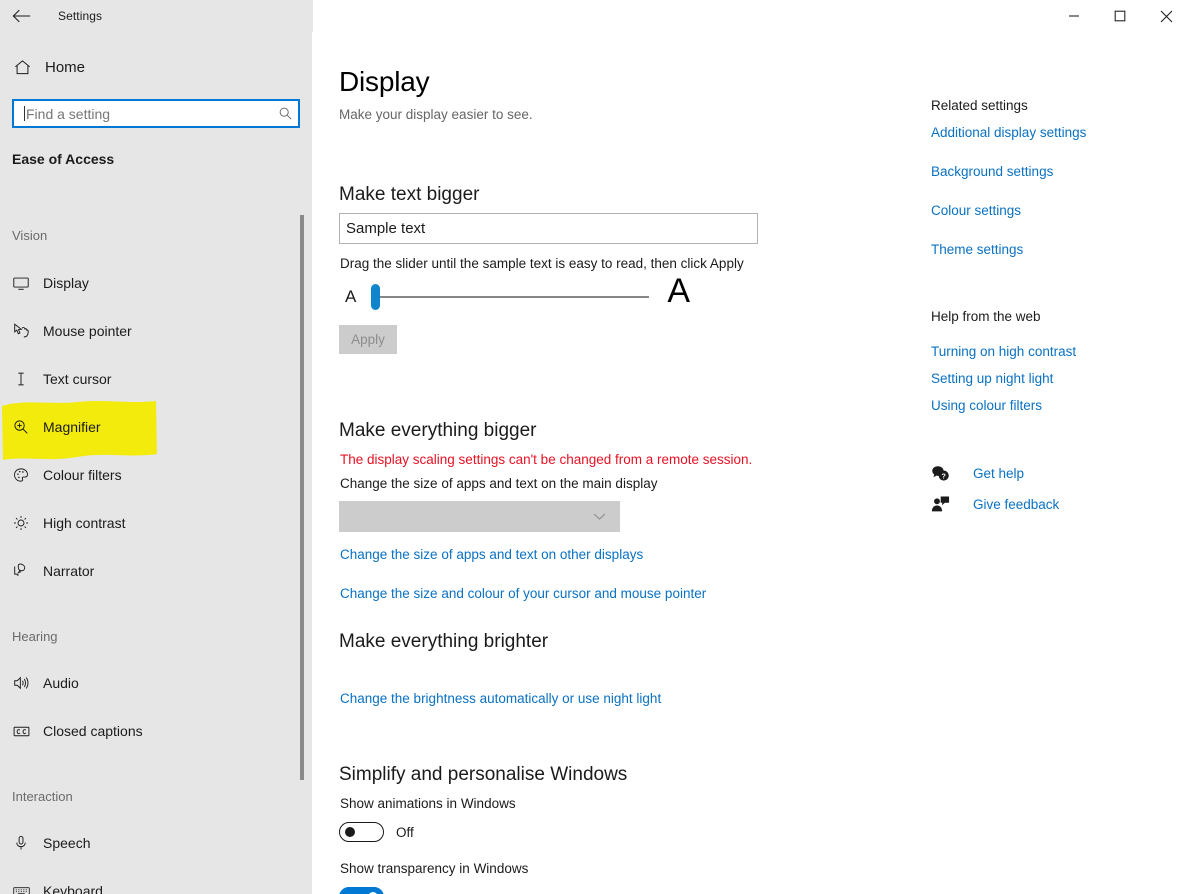 The width and height of the screenshot is (1189, 894). Describe the element at coordinates (1008, 132) in the screenshot. I see `related-link-additional-display: Additional display settings` at that location.